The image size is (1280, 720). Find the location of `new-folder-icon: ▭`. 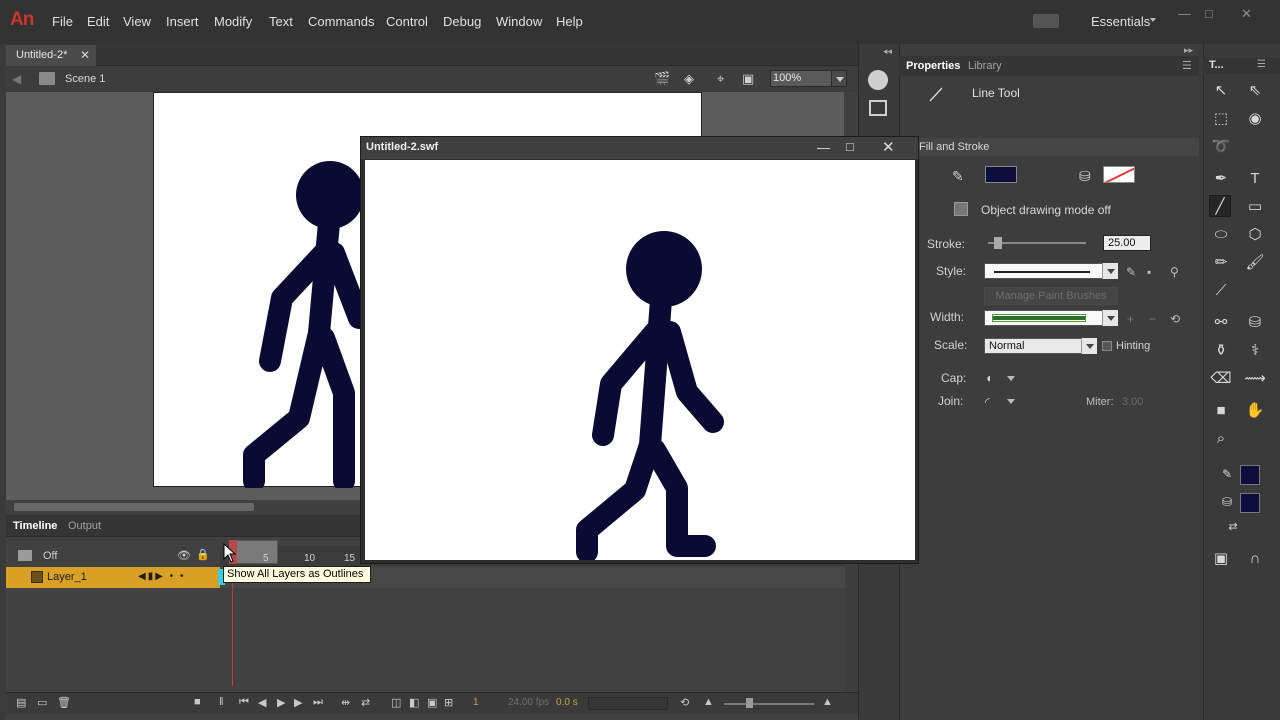

new-folder-icon: ▭ is located at coordinates (42, 702).